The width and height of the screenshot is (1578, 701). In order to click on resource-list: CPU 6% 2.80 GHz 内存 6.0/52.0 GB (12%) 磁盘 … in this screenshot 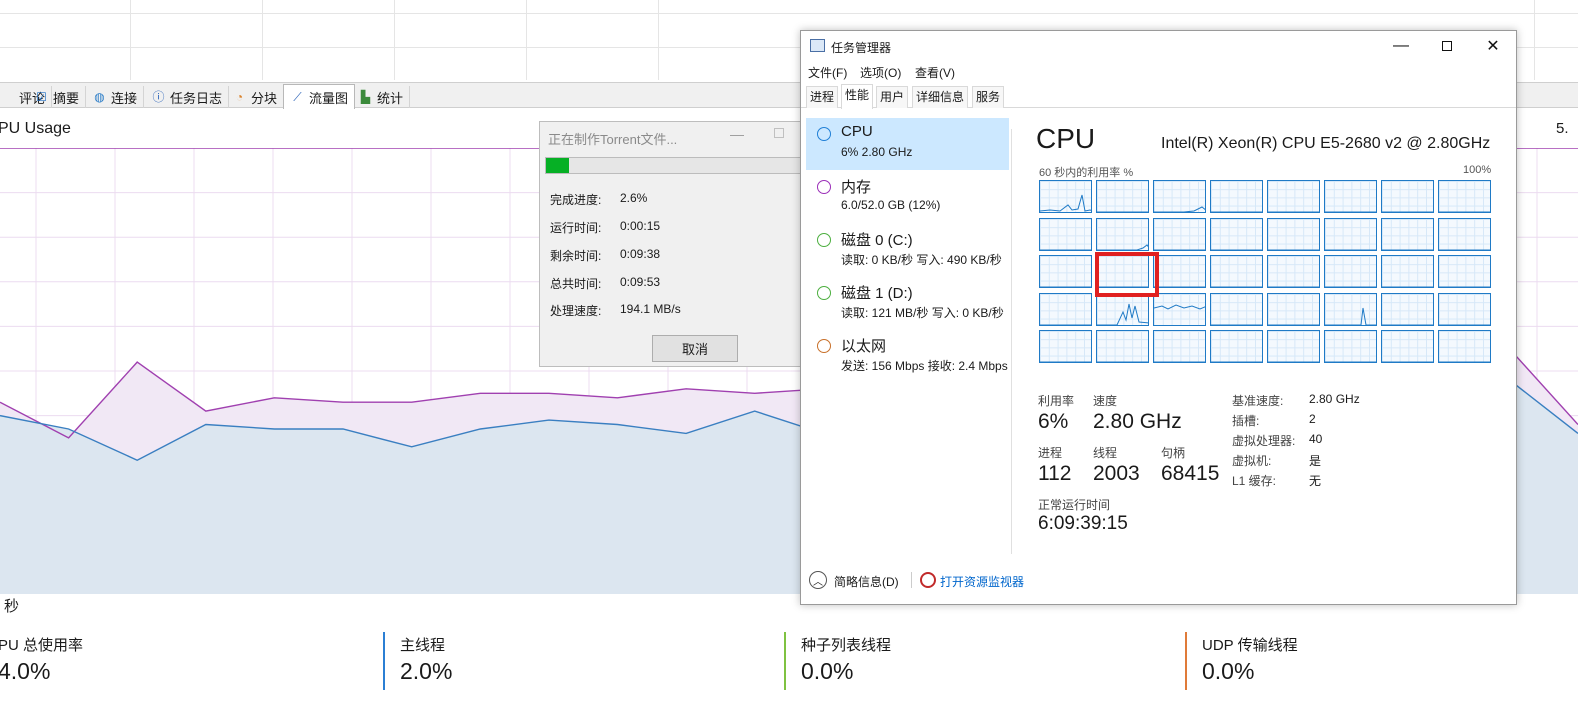, I will do `click(906, 334)`.